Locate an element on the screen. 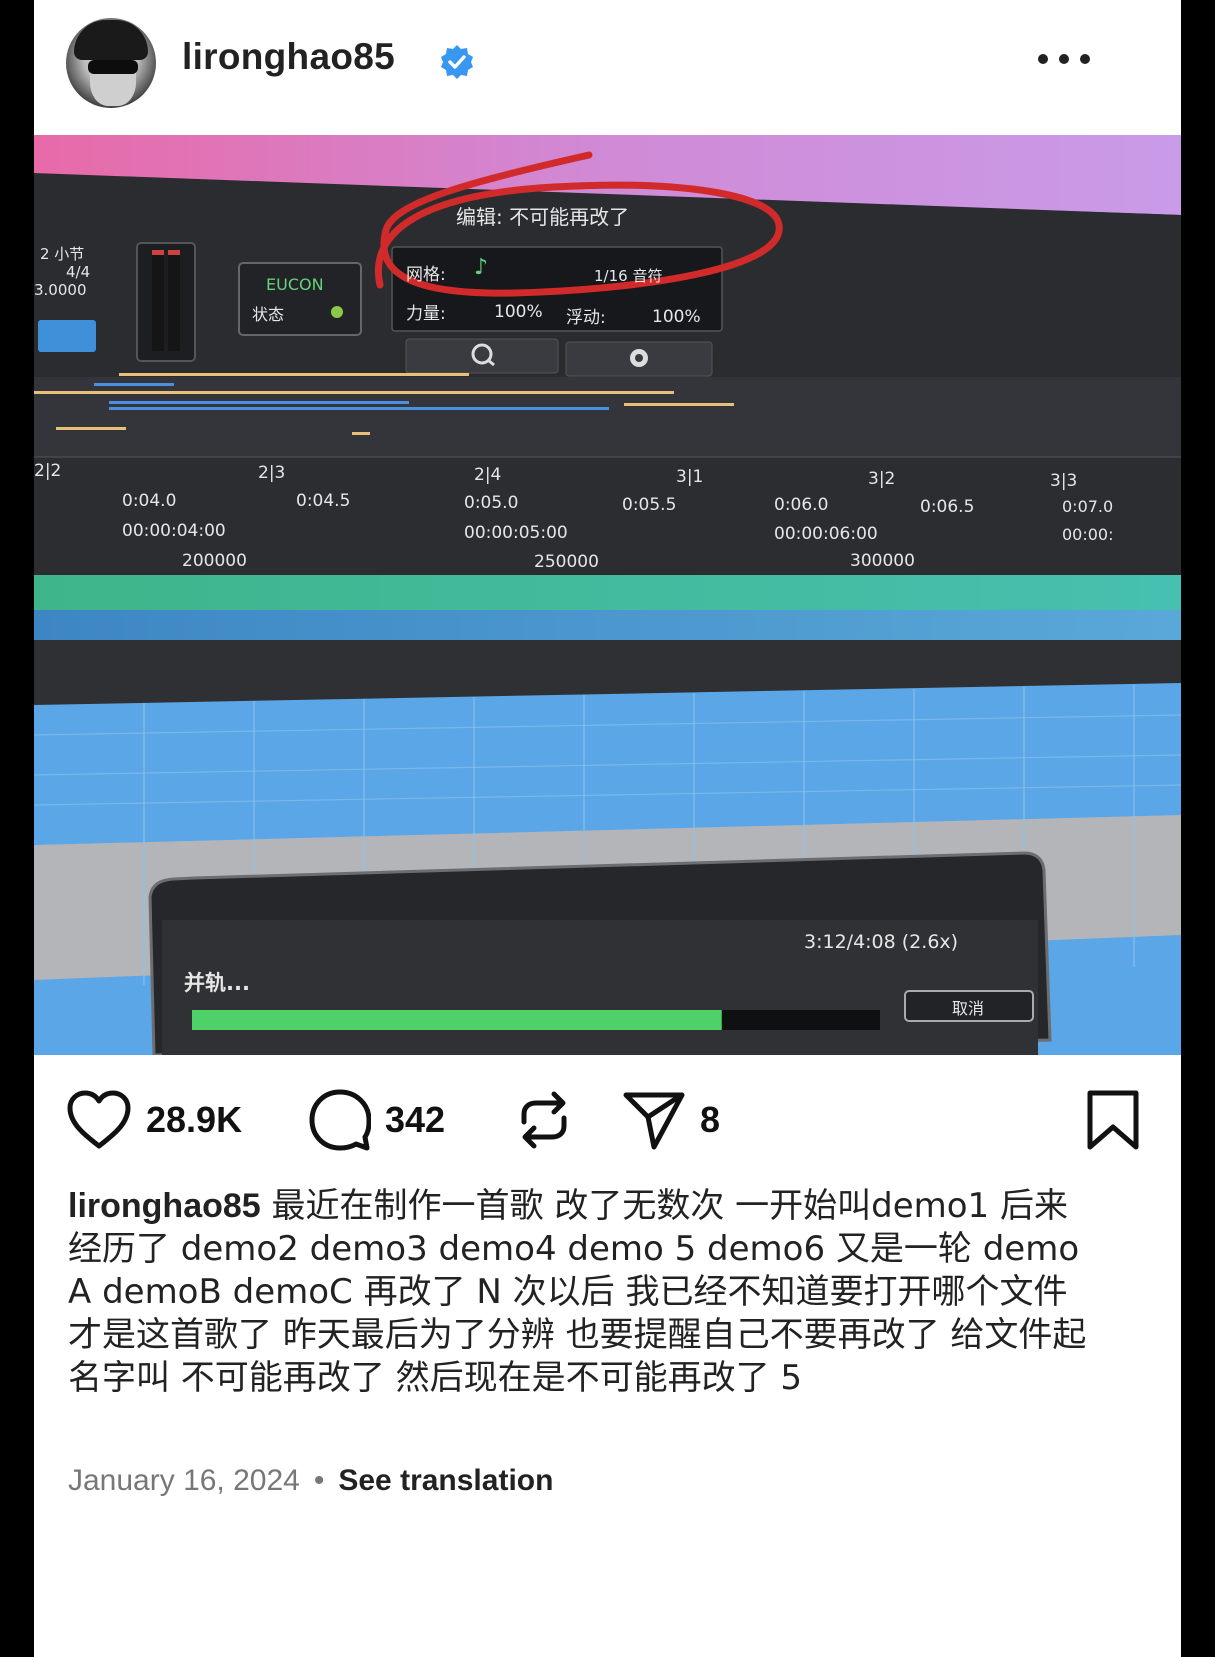 Image resolution: width=1215 pixels, height=1657 pixels. like-button: 28.9K is located at coordinates (154, 1120).